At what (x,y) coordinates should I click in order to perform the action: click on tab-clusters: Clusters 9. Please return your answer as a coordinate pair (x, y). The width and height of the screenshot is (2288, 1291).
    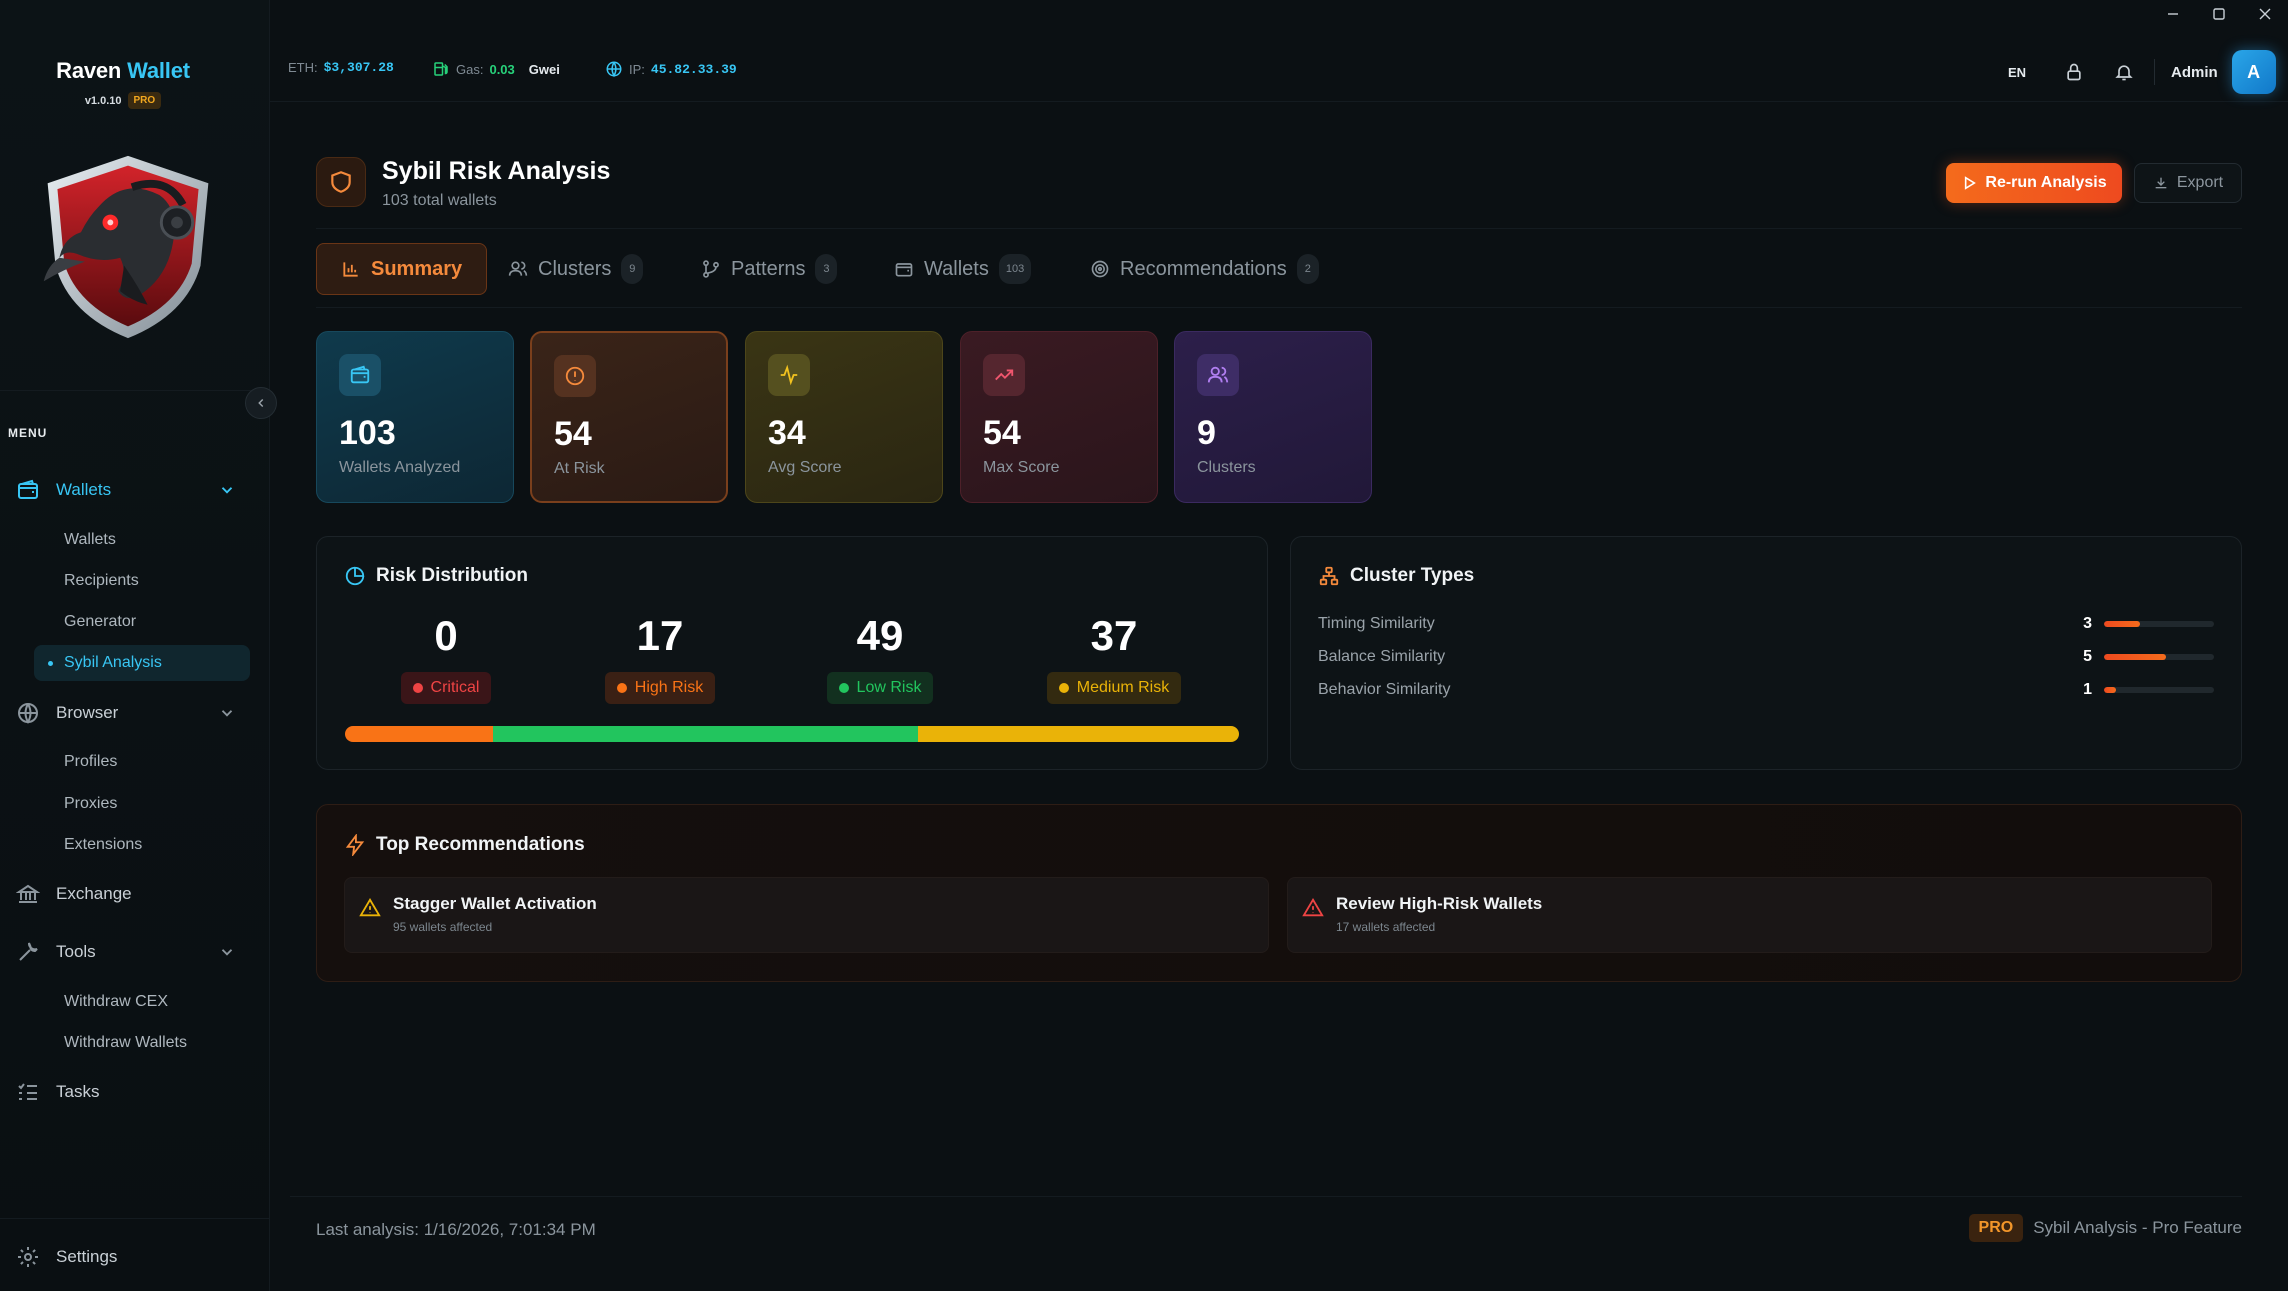
    Looking at the image, I should click on (575, 269).